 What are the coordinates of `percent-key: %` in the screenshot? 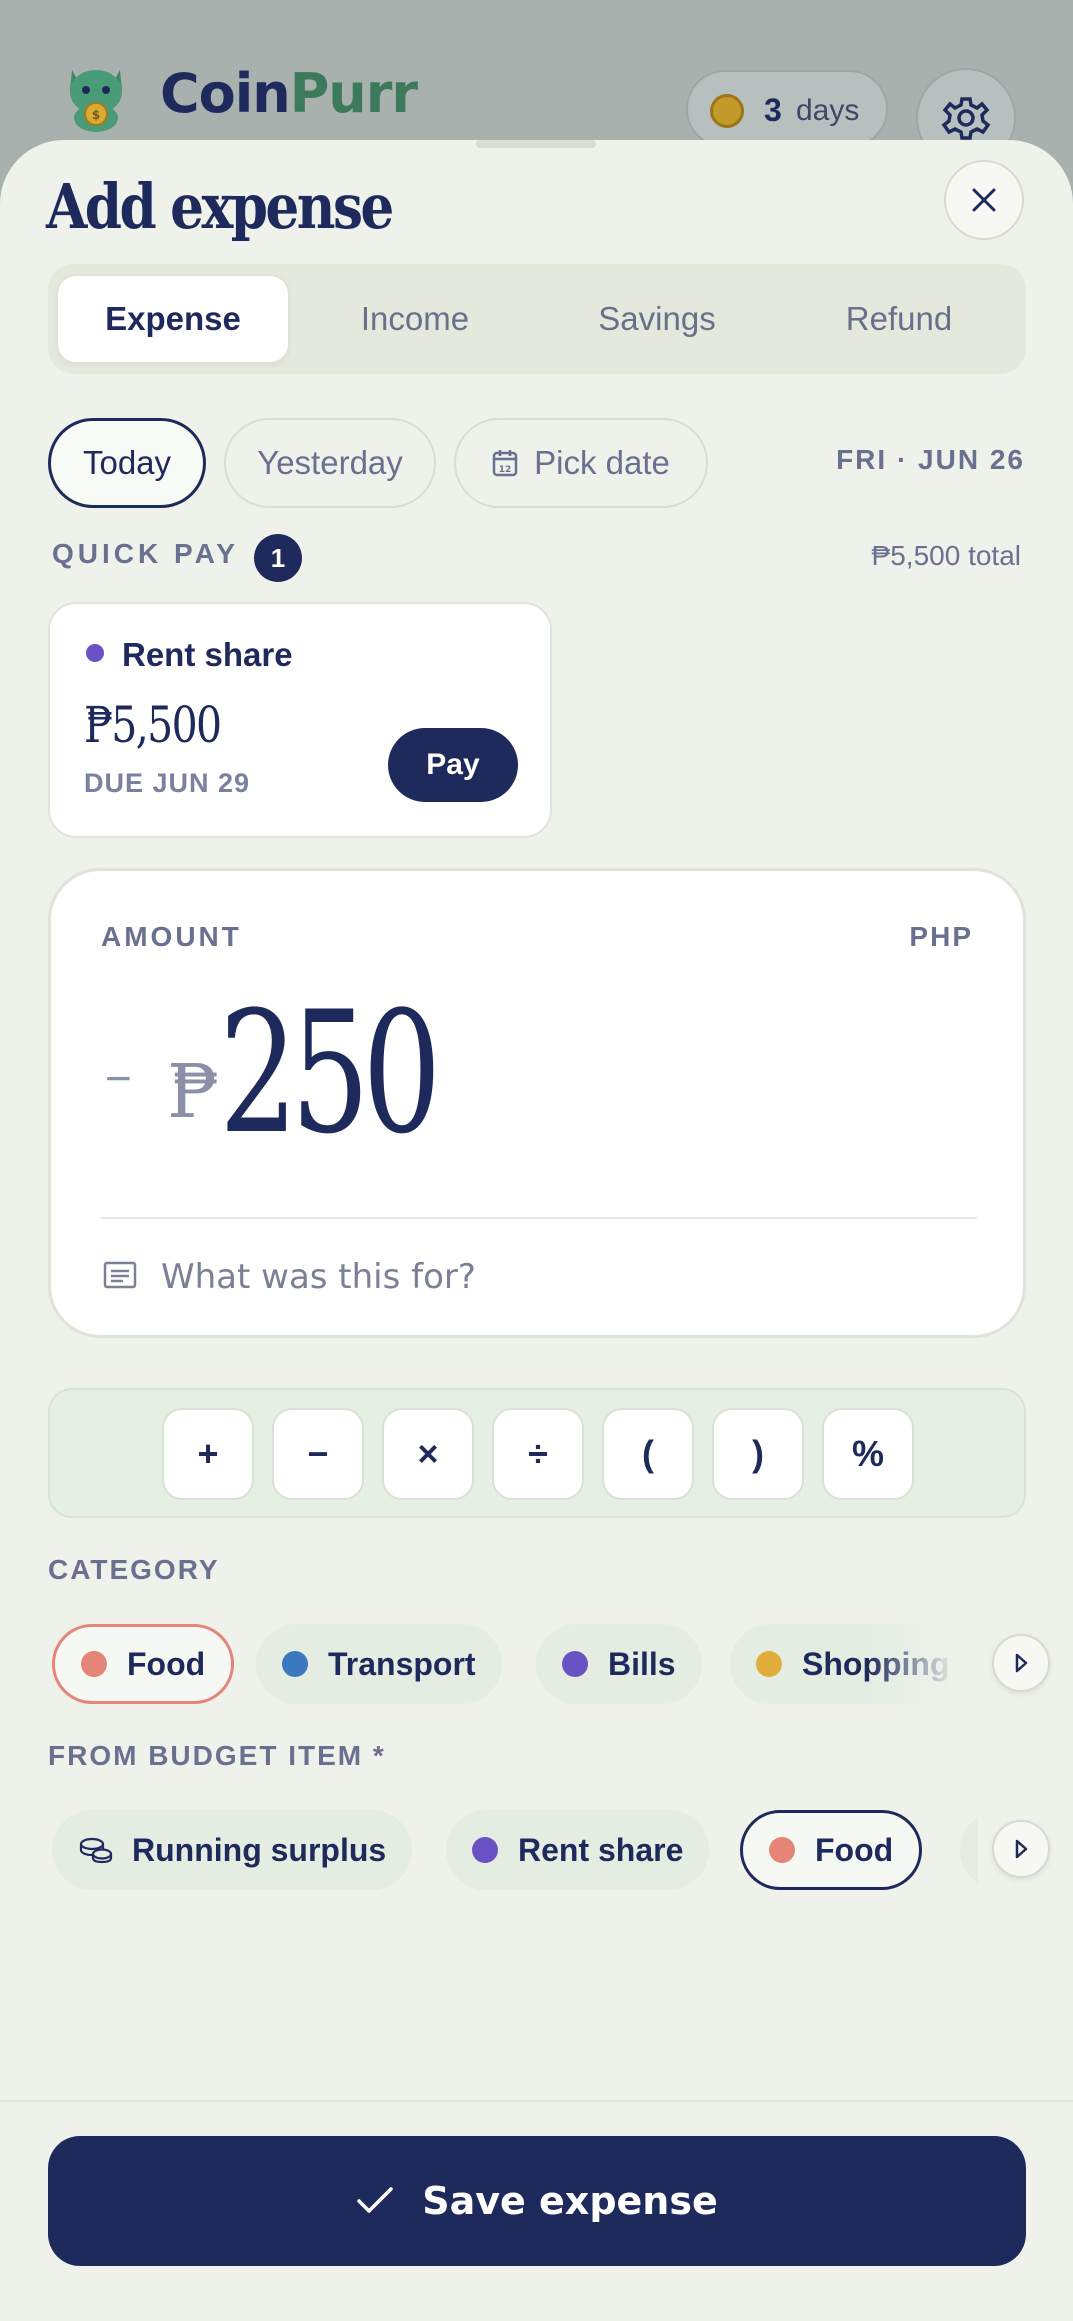 It's located at (868, 1454).